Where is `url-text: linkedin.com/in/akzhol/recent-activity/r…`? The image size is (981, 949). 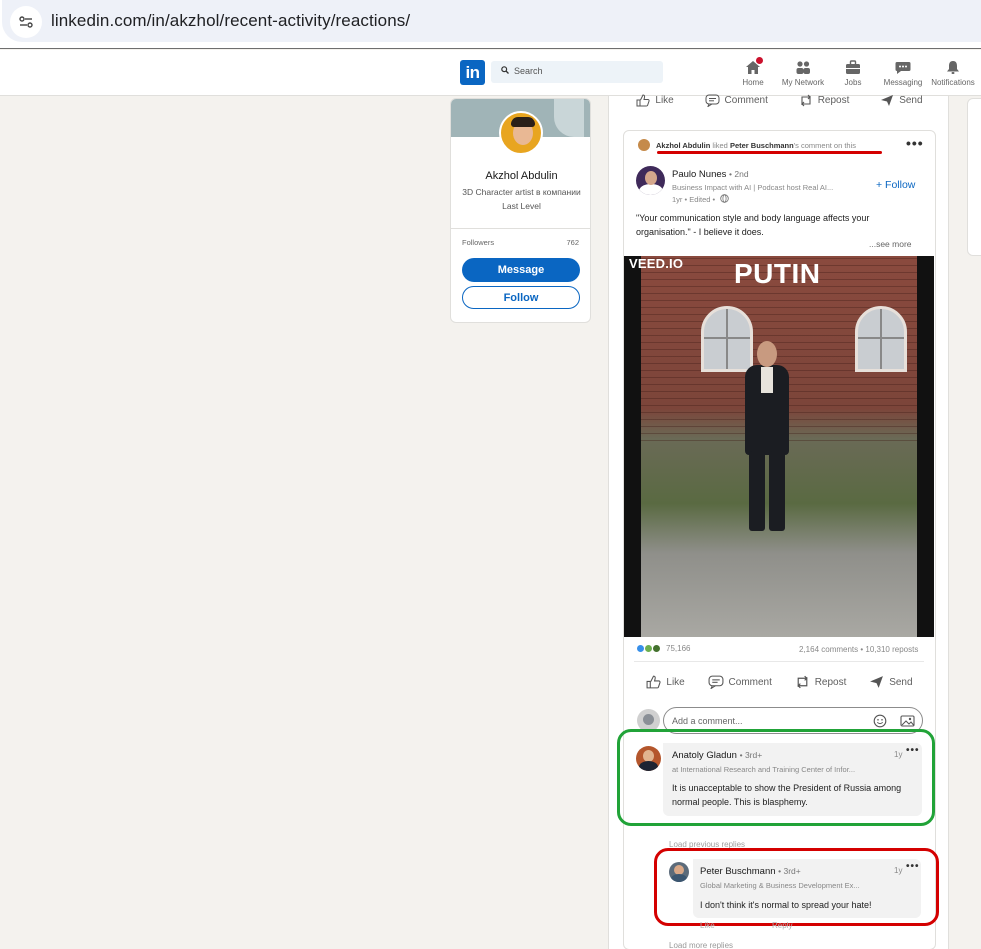 url-text: linkedin.com/in/akzhol/recent-activity/r… is located at coordinates (230, 21).